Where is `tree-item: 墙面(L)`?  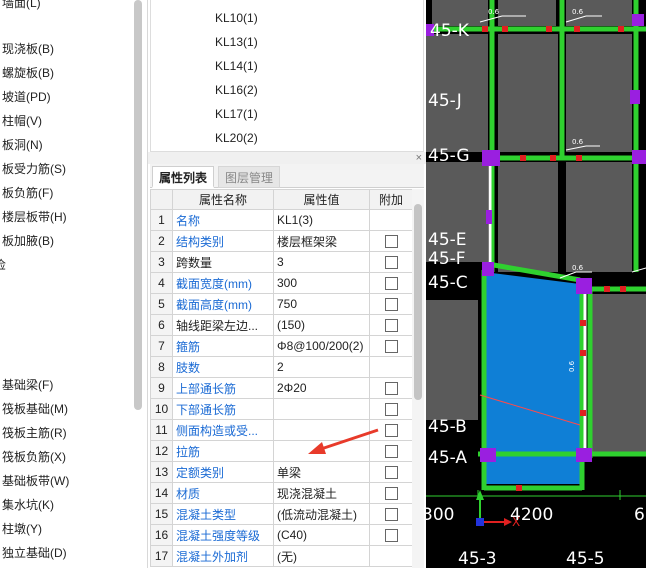 tree-item: 墙面(L) is located at coordinates (21, 5).